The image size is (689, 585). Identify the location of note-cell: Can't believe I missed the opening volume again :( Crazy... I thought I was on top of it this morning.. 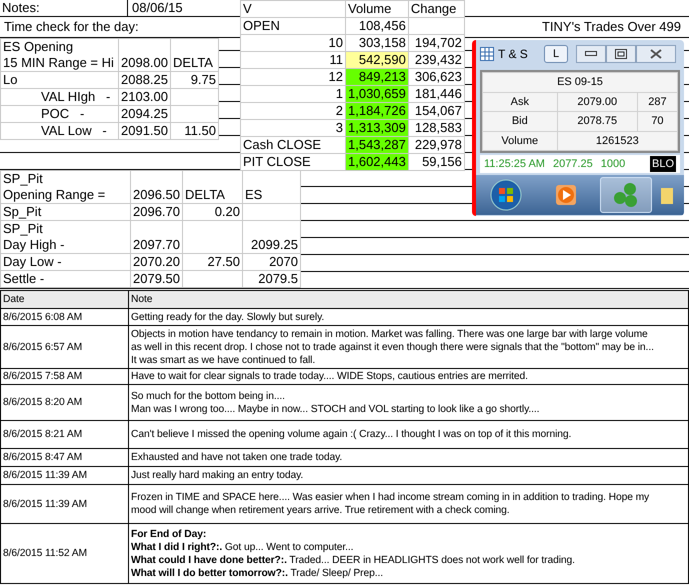
(408, 434).